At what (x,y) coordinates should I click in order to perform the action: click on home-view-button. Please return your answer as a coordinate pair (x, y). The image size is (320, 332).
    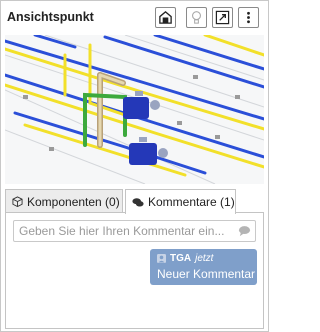
    Looking at the image, I should click on (165, 17).